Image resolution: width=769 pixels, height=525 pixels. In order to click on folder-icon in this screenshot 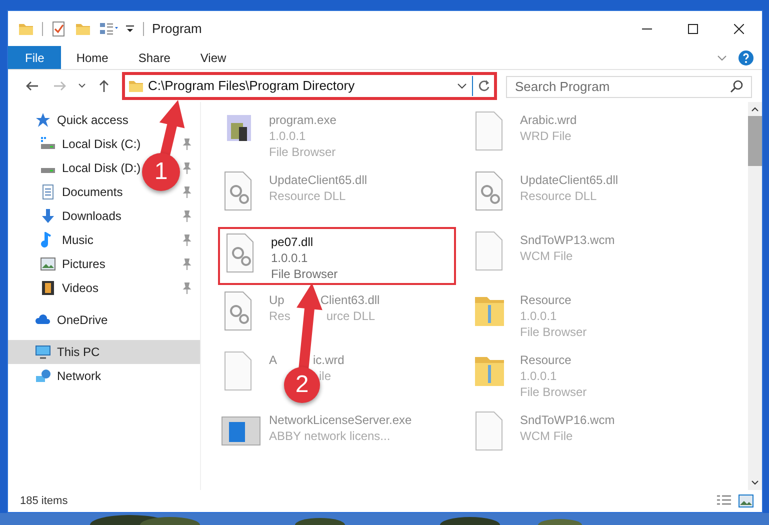, I will do `click(136, 86)`.